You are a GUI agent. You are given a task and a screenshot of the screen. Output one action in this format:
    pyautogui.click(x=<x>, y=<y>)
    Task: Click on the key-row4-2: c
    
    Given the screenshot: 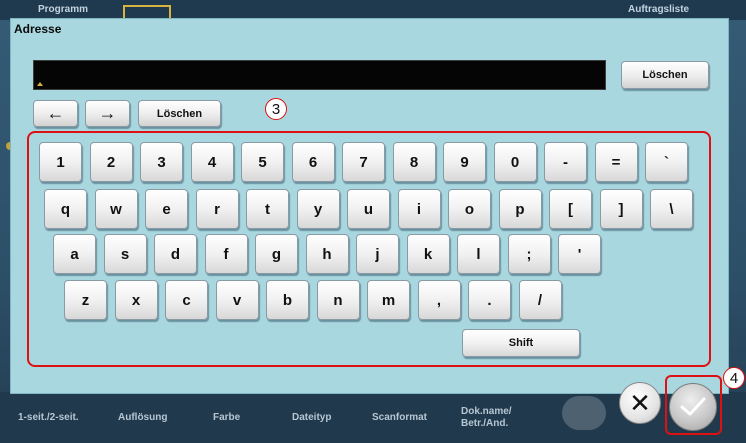 What is the action you would take?
    pyautogui.click(x=186, y=300)
    